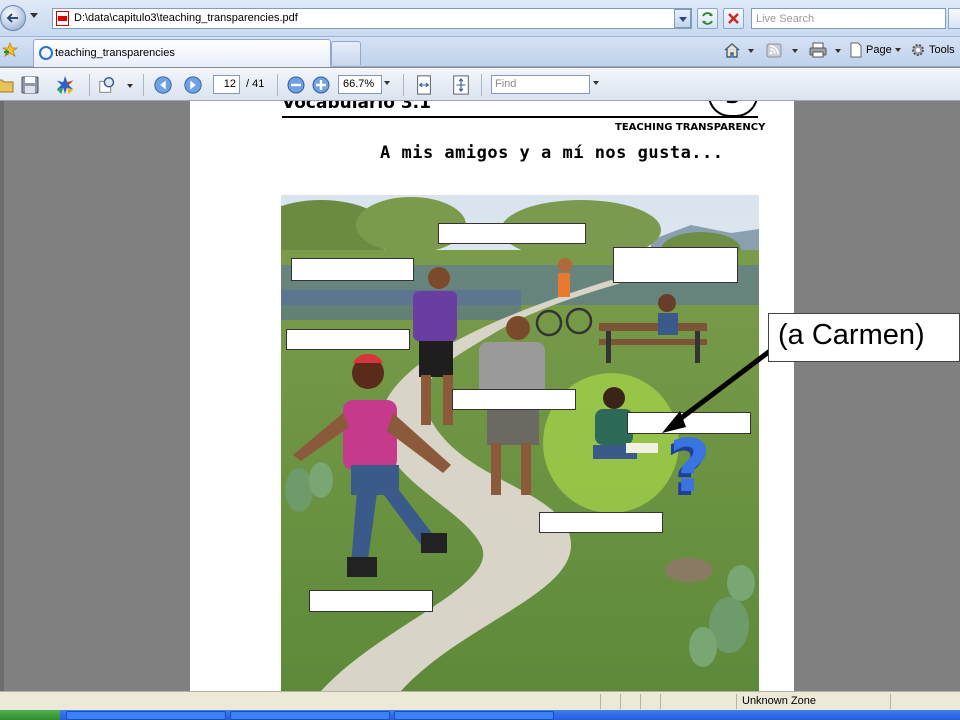  Describe the element at coordinates (864, 337) in the screenshot. I see `callout-box: (a Carmen)` at that location.